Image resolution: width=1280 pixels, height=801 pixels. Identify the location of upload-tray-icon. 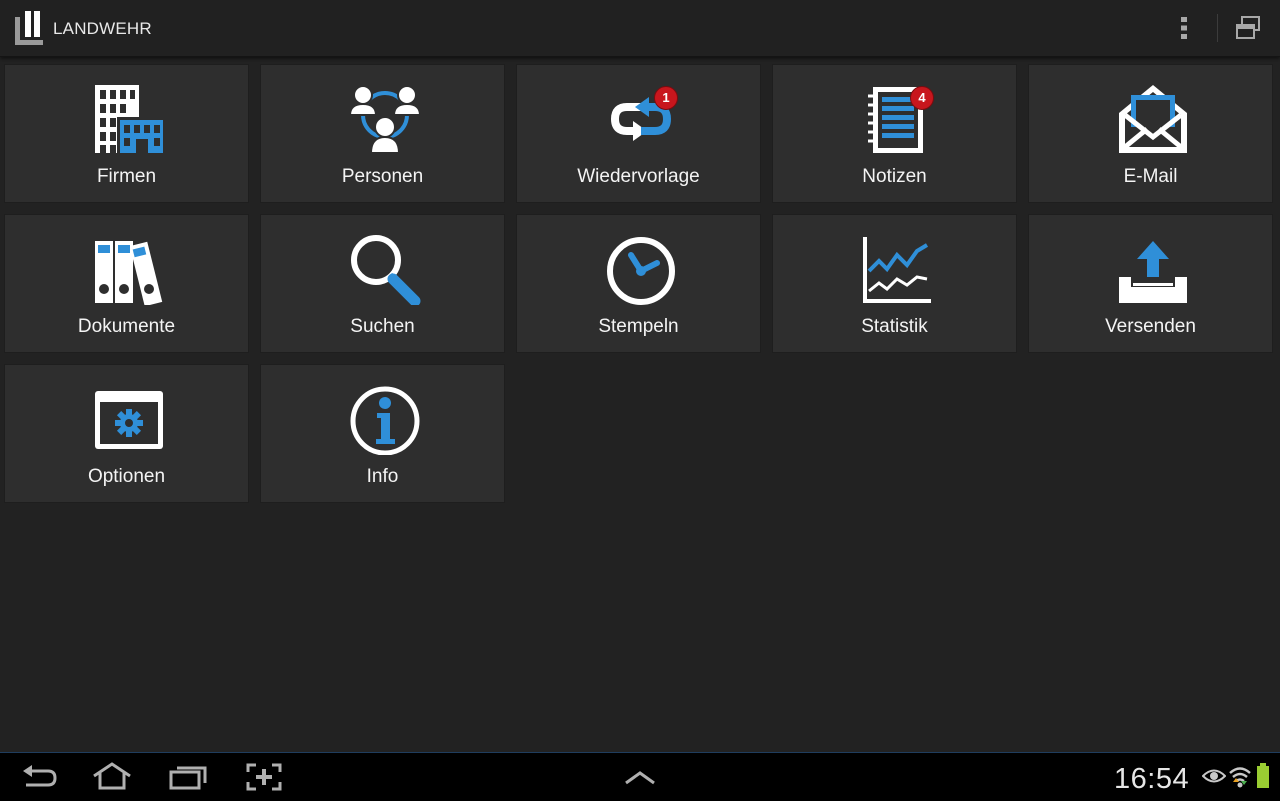
(1153, 272).